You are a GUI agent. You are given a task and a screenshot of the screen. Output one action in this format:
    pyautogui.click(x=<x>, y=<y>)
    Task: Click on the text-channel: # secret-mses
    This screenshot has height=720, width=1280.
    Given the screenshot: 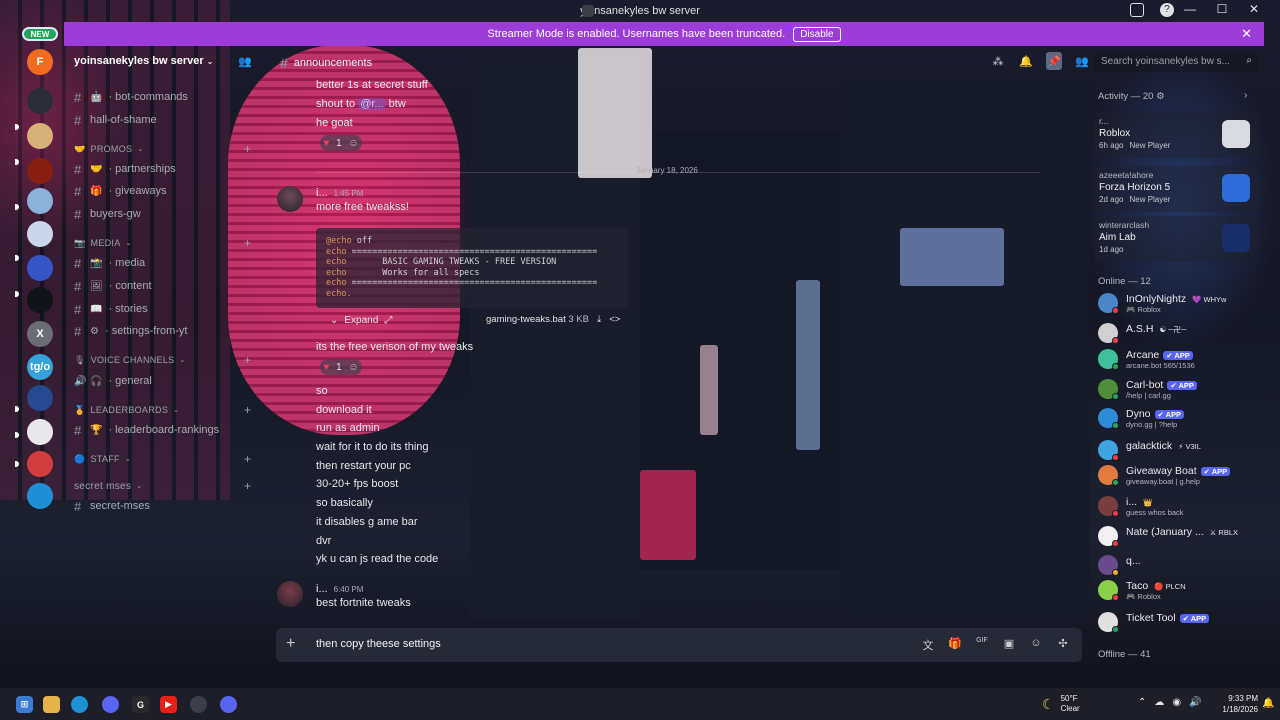 What is the action you would take?
    pyautogui.click(x=112, y=506)
    